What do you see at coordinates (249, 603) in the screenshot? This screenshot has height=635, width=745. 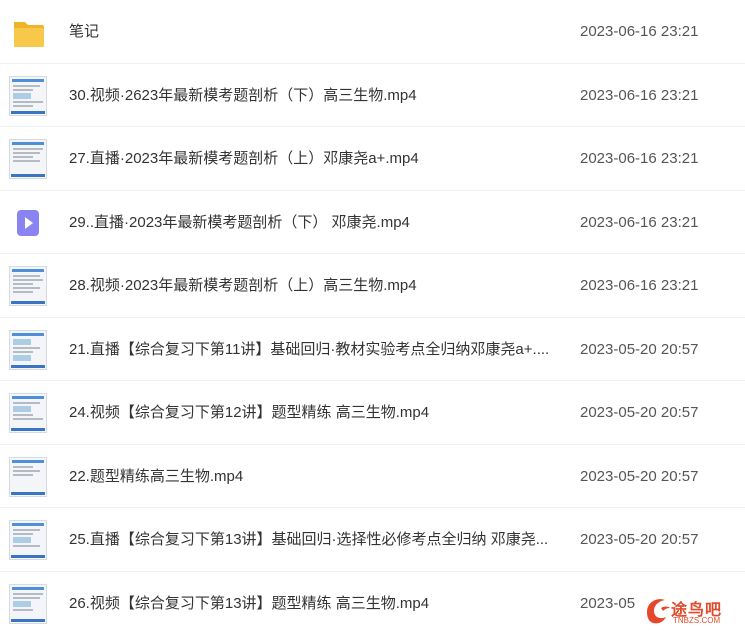 I see `file-name: 26.视频【综合复习下第13讲】题型精练 高三生物.mp4` at bounding box center [249, 603].